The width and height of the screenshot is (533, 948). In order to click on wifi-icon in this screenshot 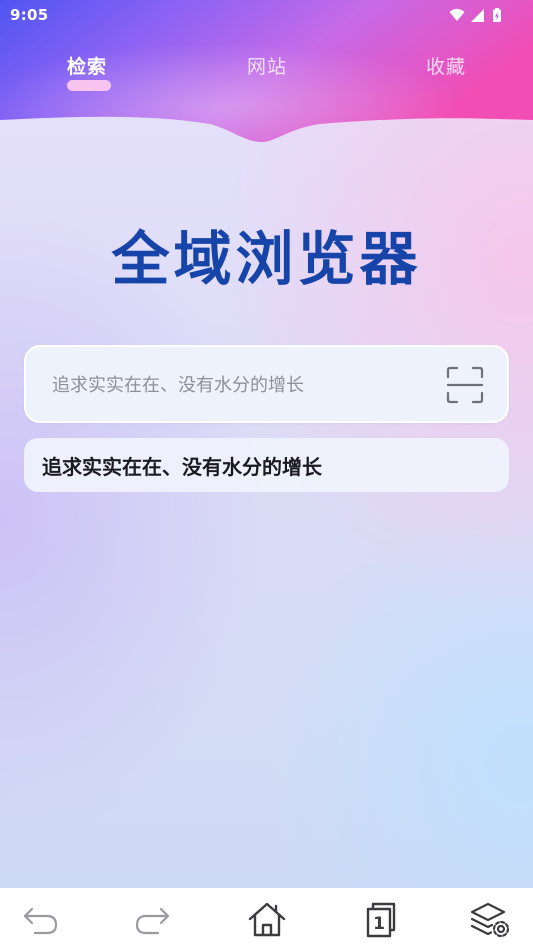, I will do `click(457, 15)`.